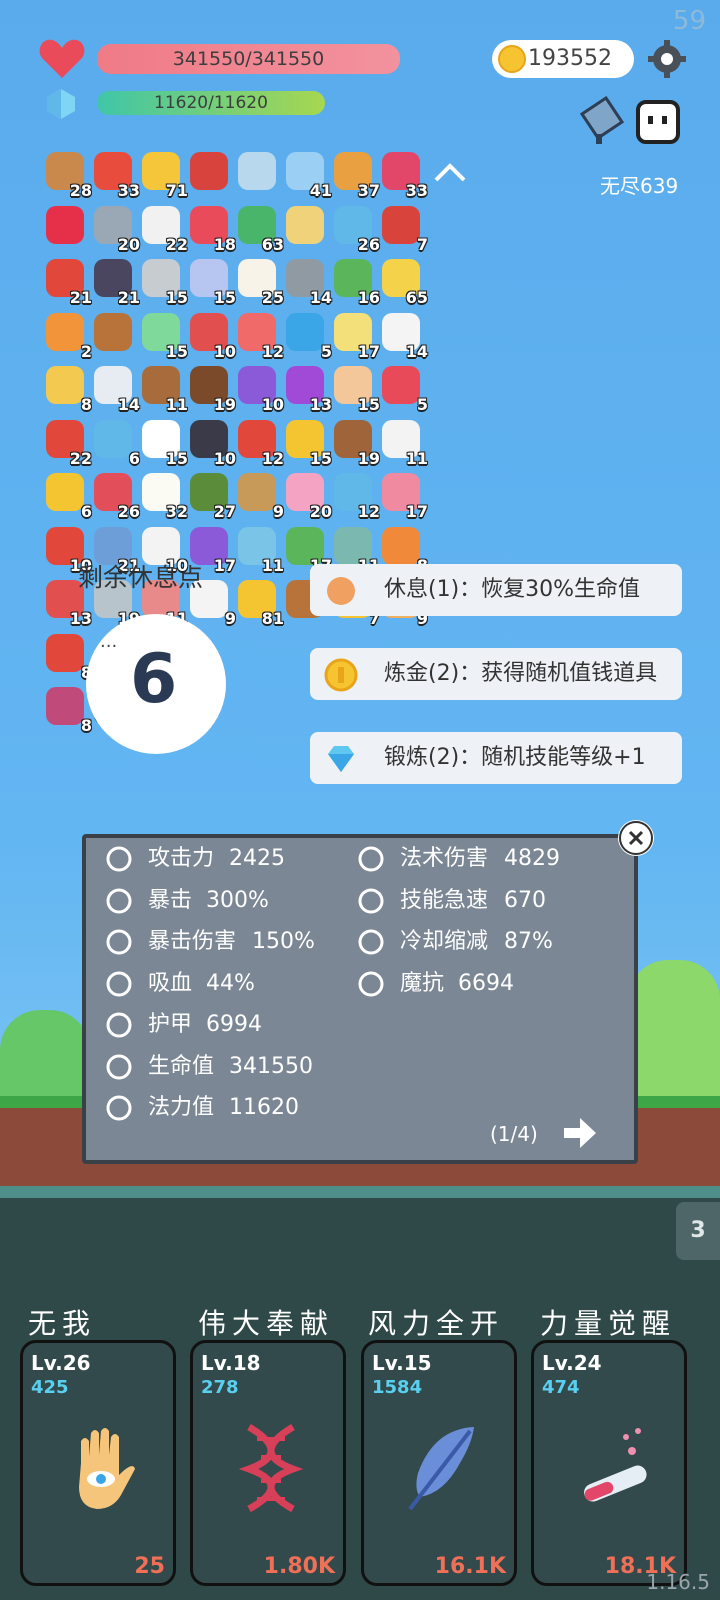 The image size is (720, 1600). Describe the element at coordinates (154, 679) in the screenshot. I see `rest-points-count: 6` at that location.